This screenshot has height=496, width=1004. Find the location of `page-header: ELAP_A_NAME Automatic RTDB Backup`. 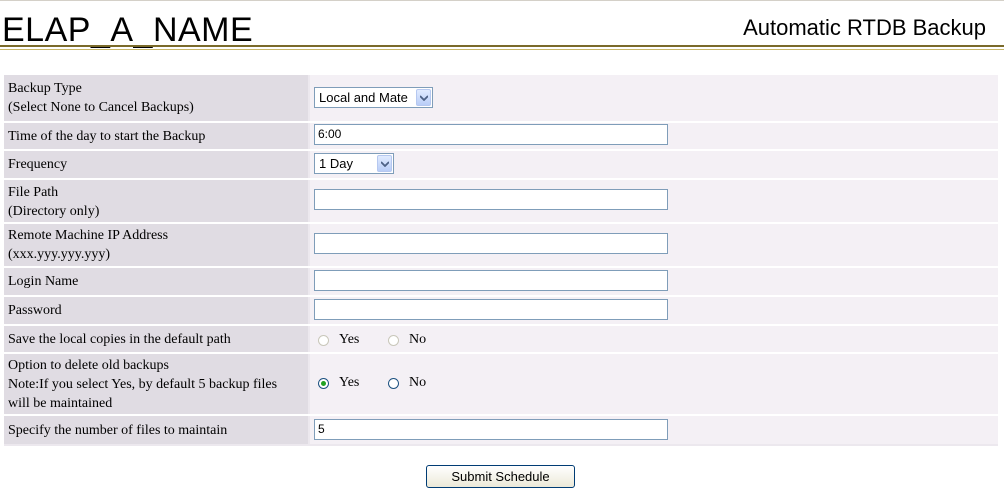

page-header: ELAP_A_NAME Automatic RTDB Backup is located at coordinates (502, 25).